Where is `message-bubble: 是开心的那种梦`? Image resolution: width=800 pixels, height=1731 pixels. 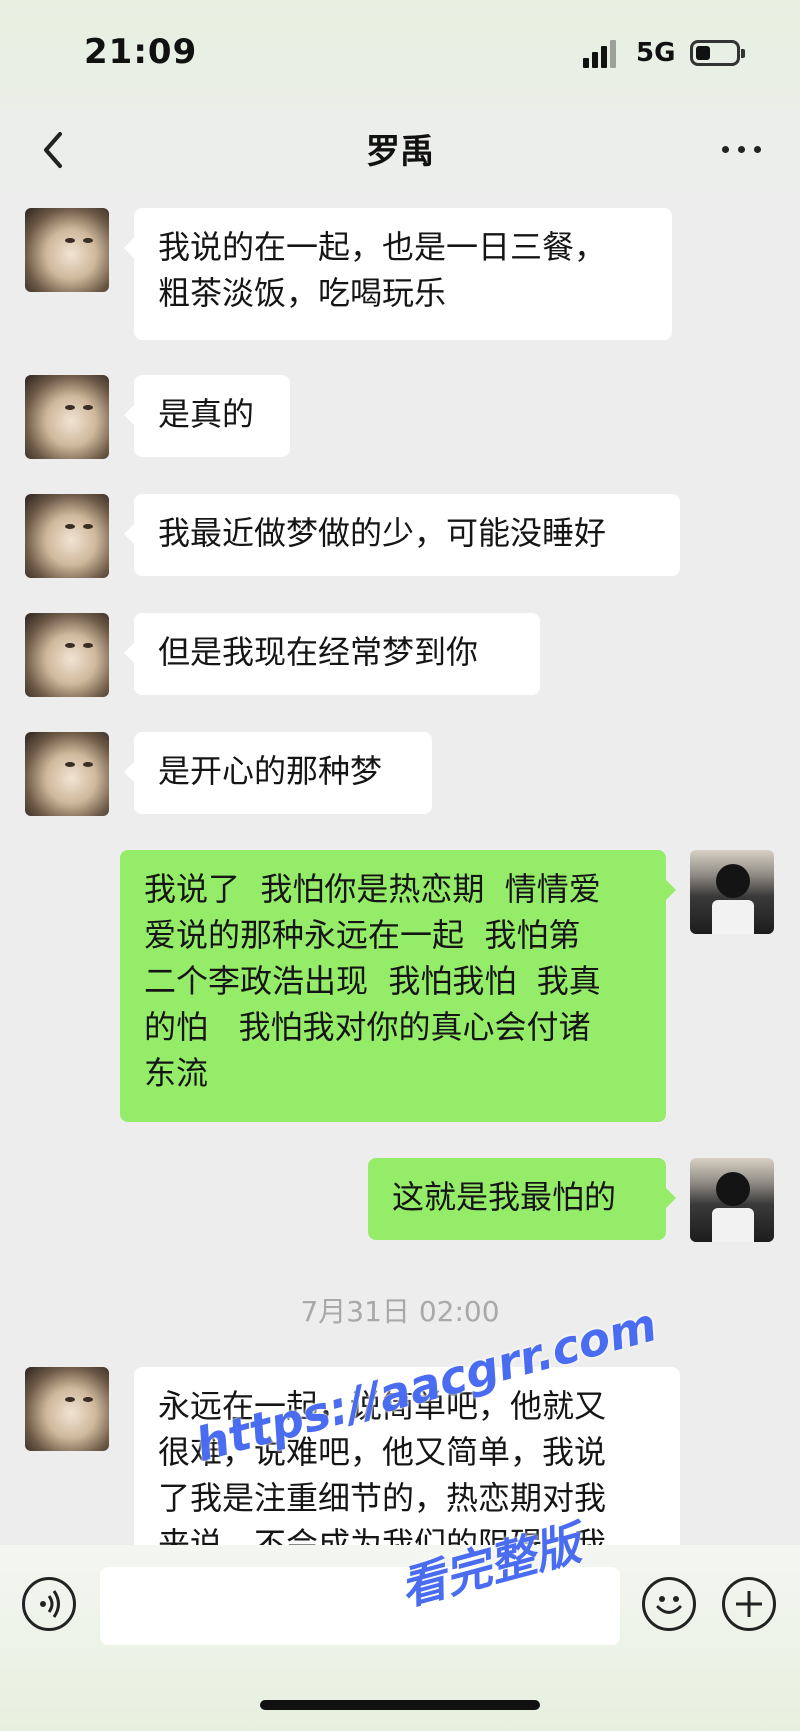 message-bubble: 是开心的那种梦 is located at coordinates (278, 773).